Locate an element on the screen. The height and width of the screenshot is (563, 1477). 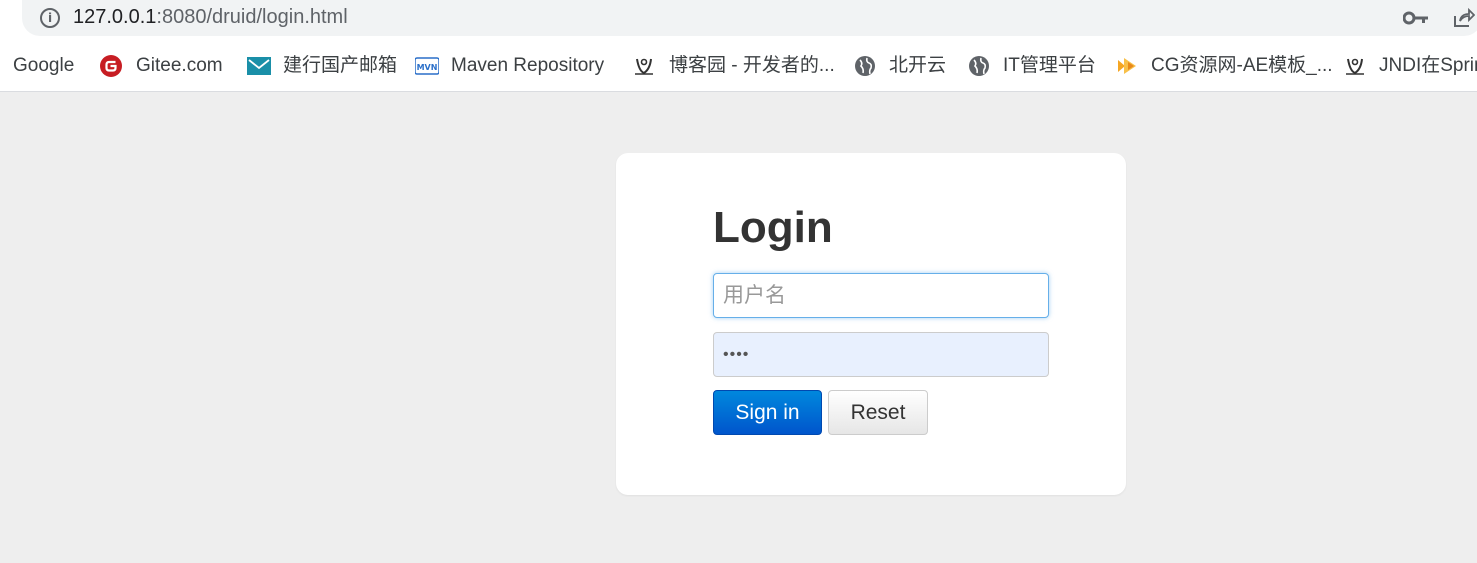
username-input is located at coordinates (881, 295).